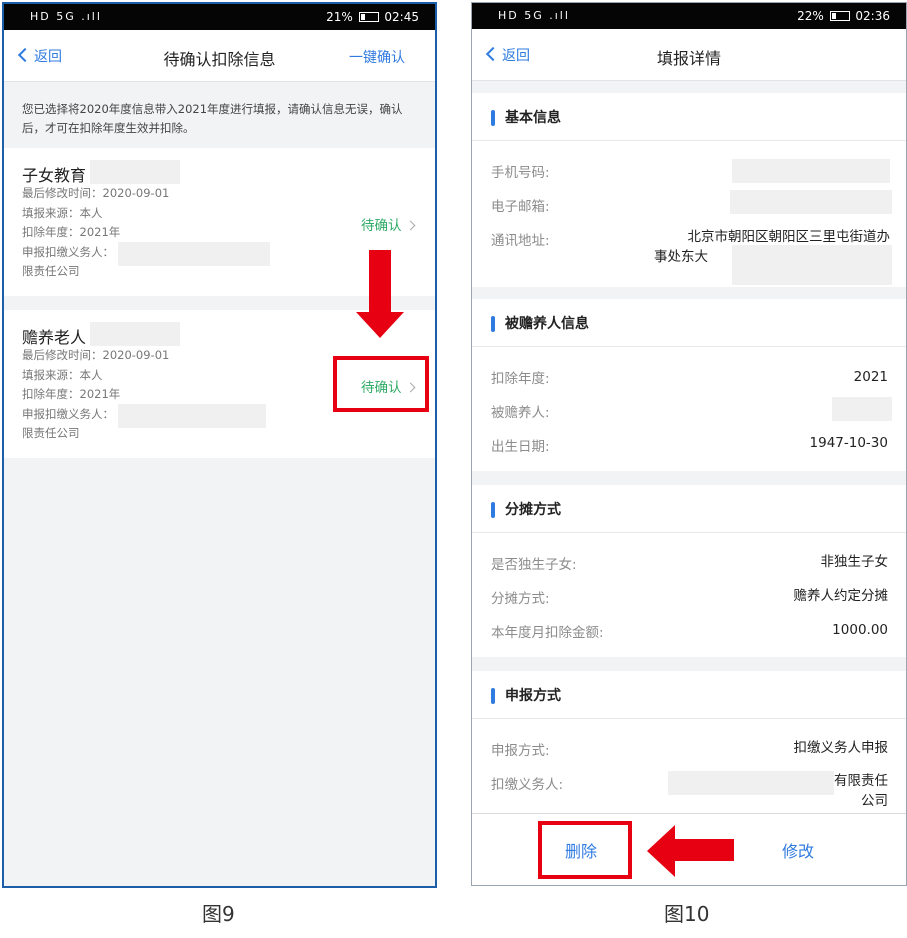  Describe the element at coordinates (689, 767) in the screenshot. I see `section-declare: 申报方式: 扣缴义务人申报 扣缴义务人: 有限责任 公司` at that location.